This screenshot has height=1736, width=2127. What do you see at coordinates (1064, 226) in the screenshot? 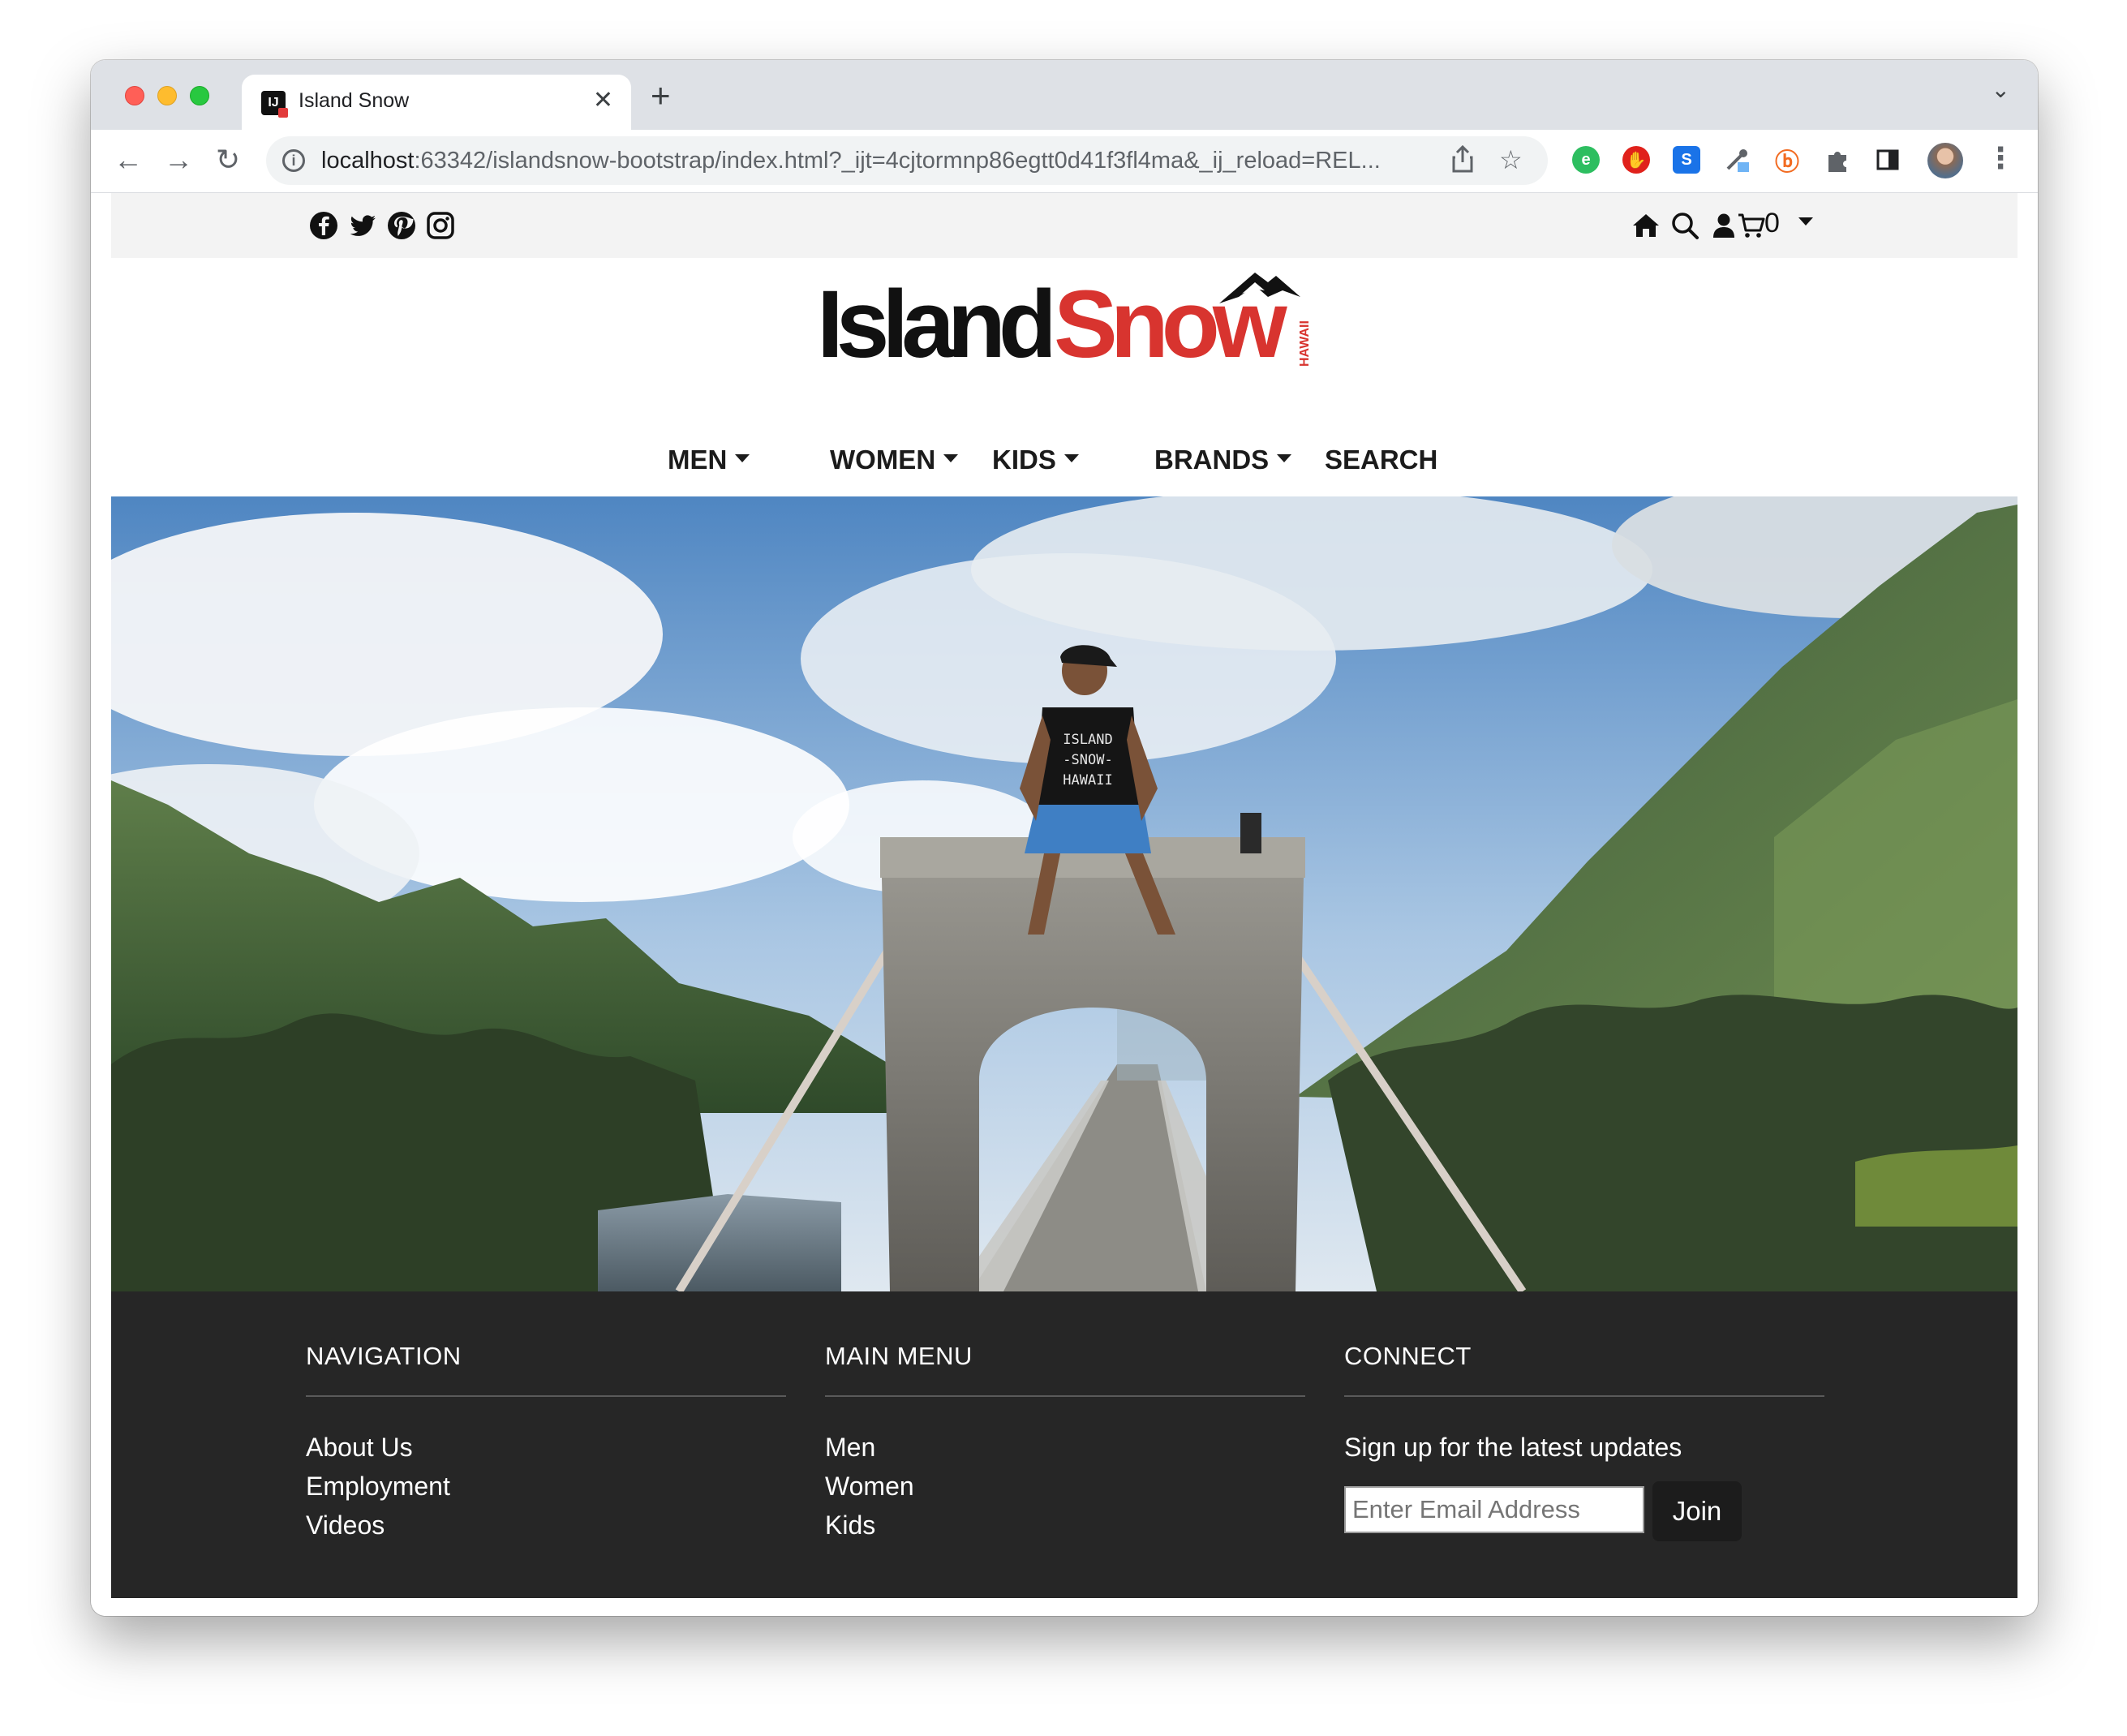
I see `utility-bar: 0` at bounding box center [1064, 226].